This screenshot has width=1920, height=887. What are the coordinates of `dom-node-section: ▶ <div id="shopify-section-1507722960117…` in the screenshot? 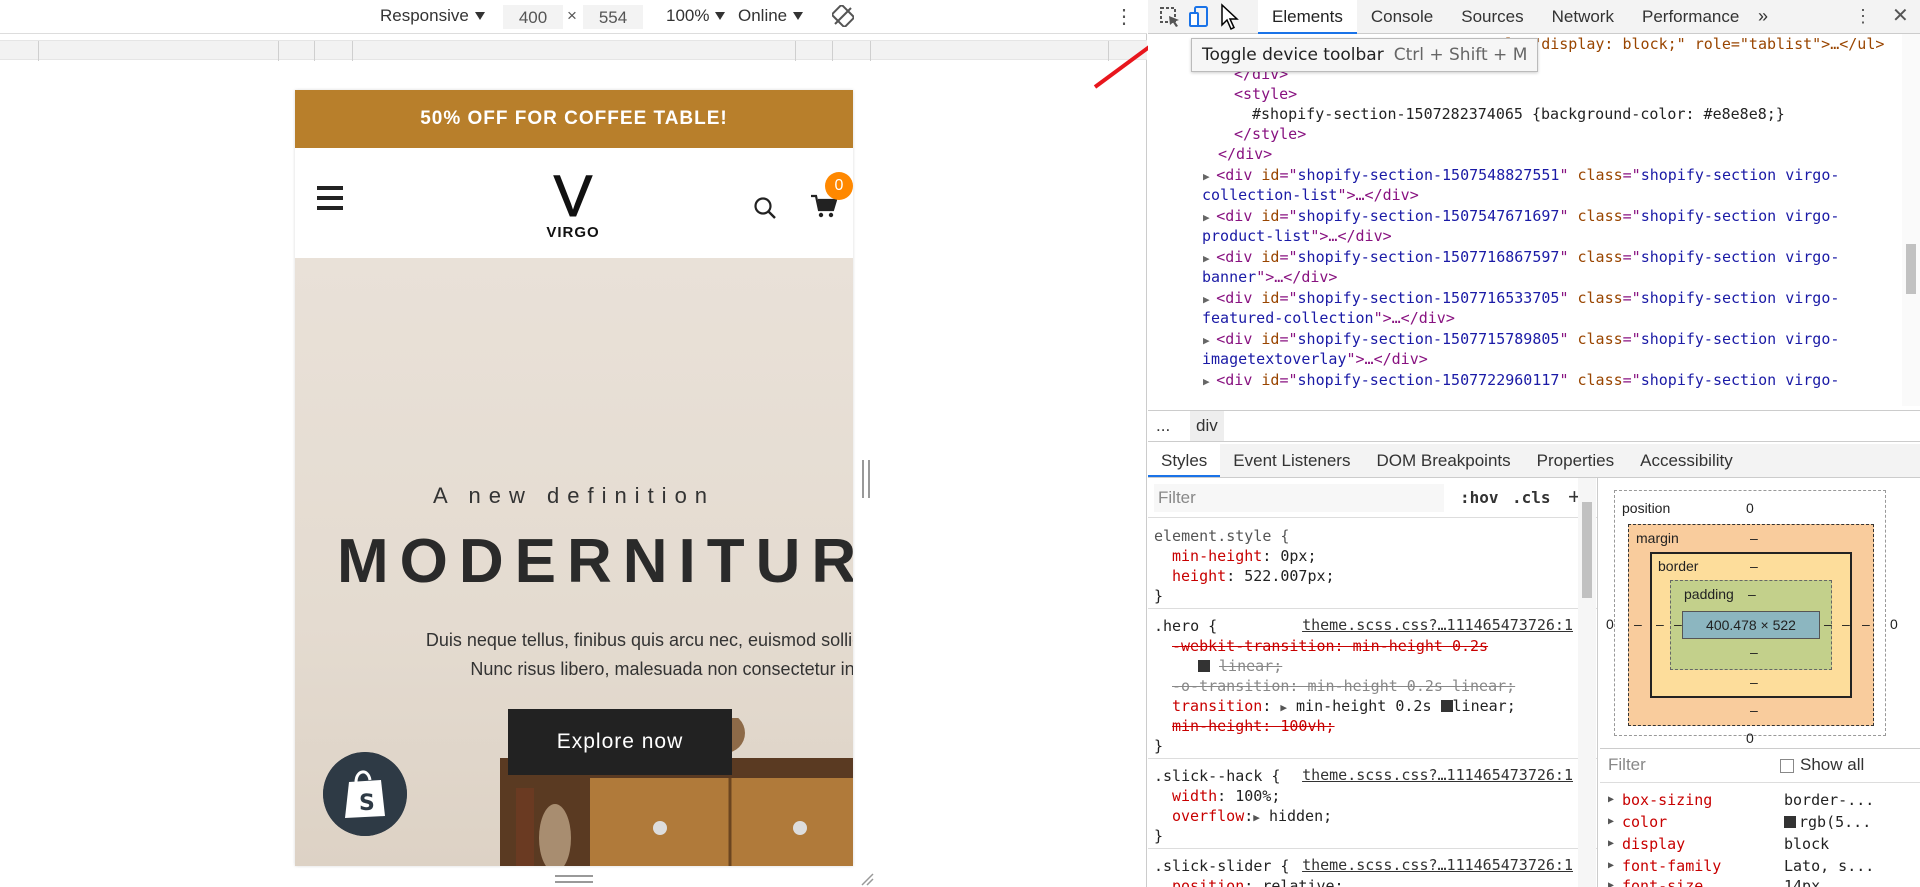 It's located at (1521, 381).